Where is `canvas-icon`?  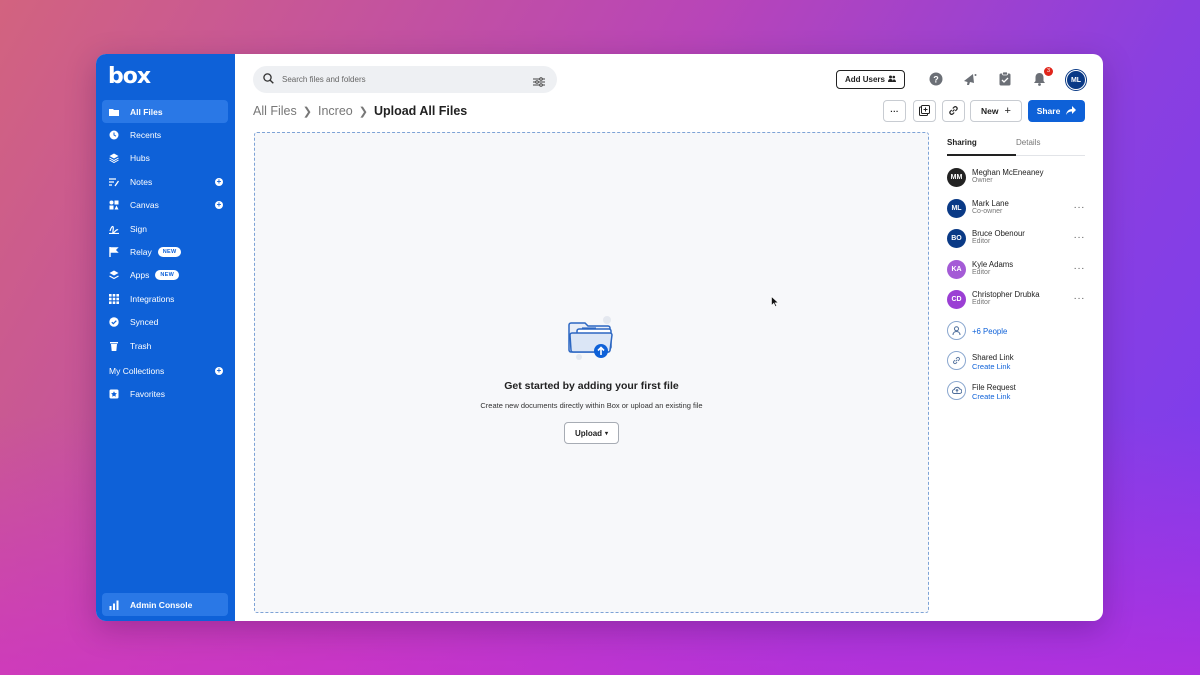 canvas-icon is located at coordinates (114, 205).